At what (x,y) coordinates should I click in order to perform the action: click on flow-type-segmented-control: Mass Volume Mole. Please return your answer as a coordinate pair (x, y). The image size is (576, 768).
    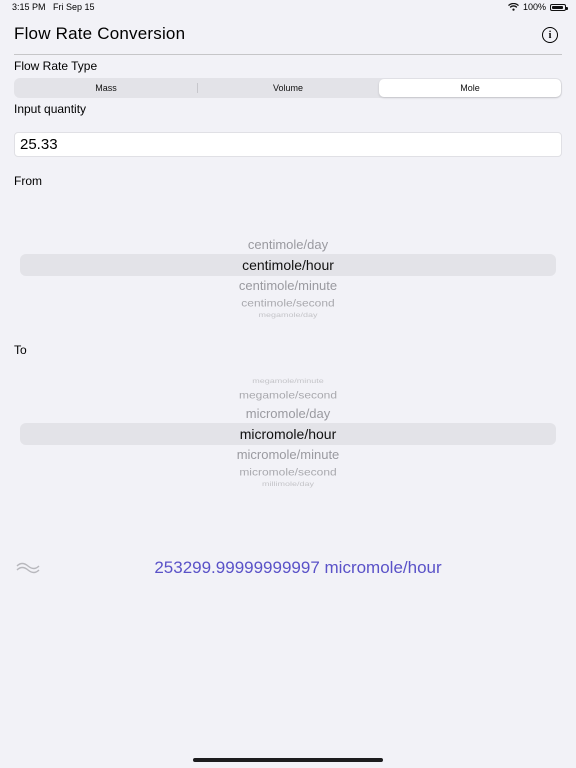
    Looking at the image, I should click on (288, 88).